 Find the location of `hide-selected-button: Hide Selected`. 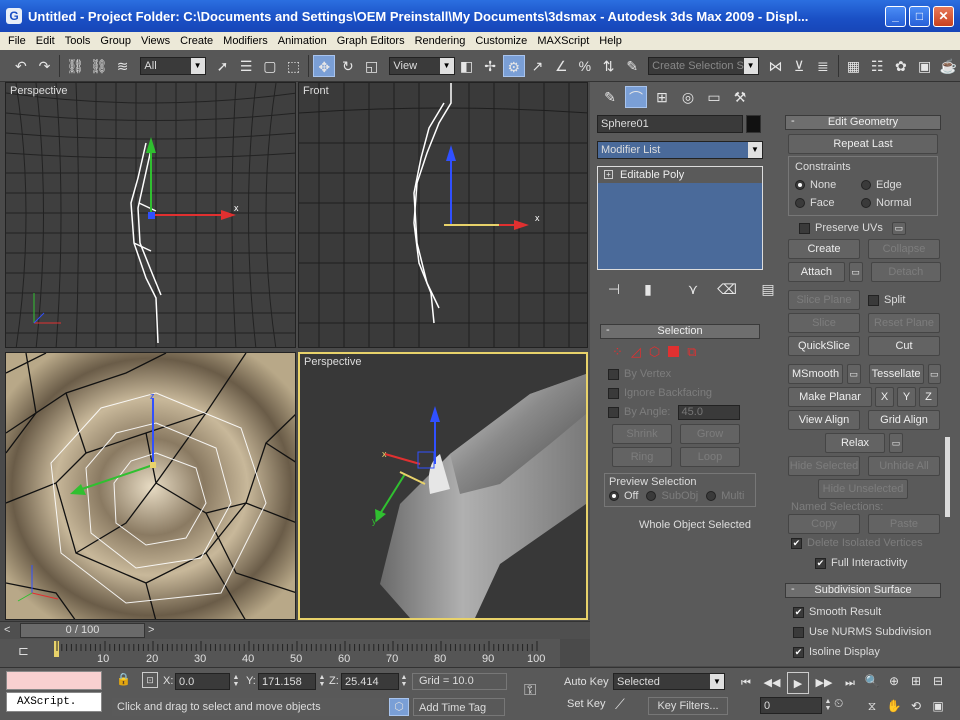

hide-selected-button: Hide Selected is located at coordinates (824, 466).